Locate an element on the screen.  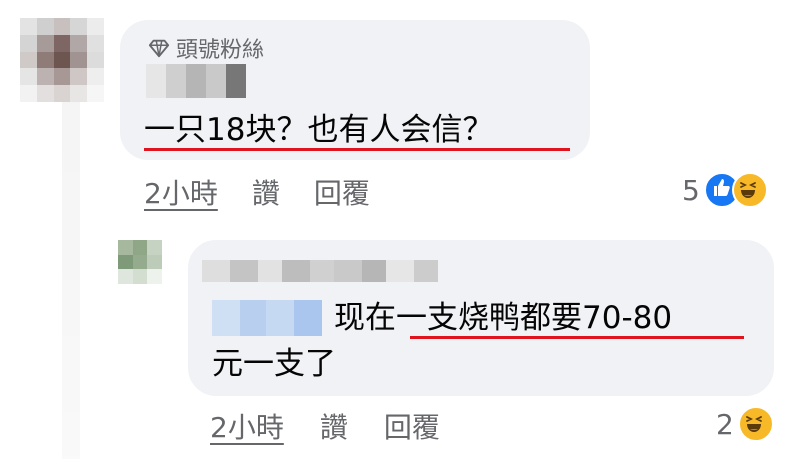
reaction-count: 2 is located at coordinates (725, 424).